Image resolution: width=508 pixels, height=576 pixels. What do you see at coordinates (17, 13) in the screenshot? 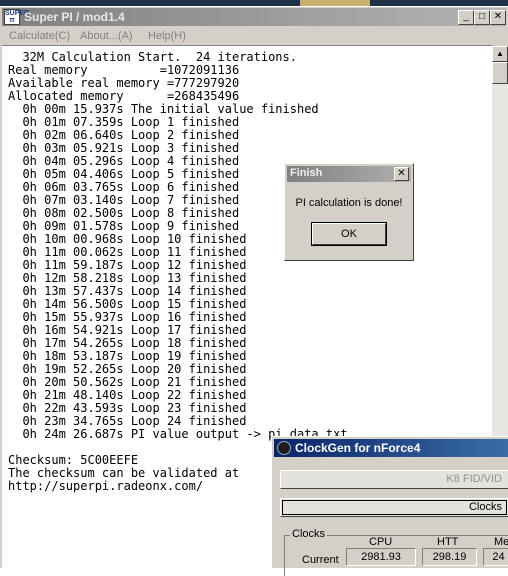
I see `app-icon-label: SUPER` at bounding box center [17, 13].